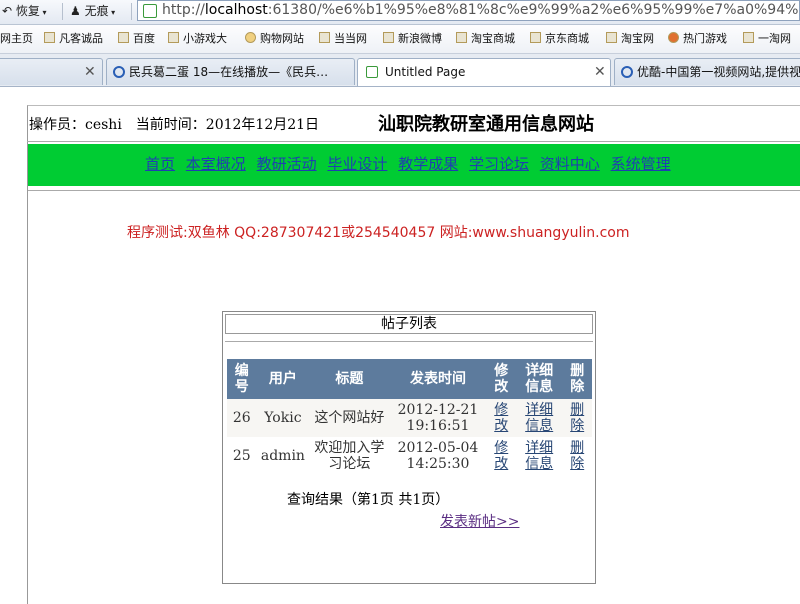  What do you see at coordinates (174, 125) in the screenshot?
I see `operator-info: 操作员：ceshi 当前时间：2012年12月21日` at bounding box center [174, 125].